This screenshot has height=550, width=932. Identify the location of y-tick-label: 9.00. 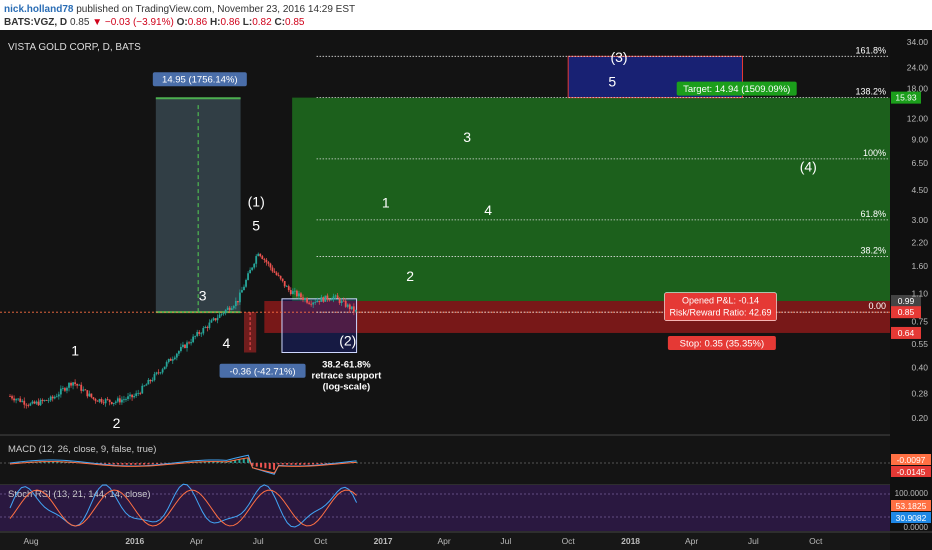
(919, 139).